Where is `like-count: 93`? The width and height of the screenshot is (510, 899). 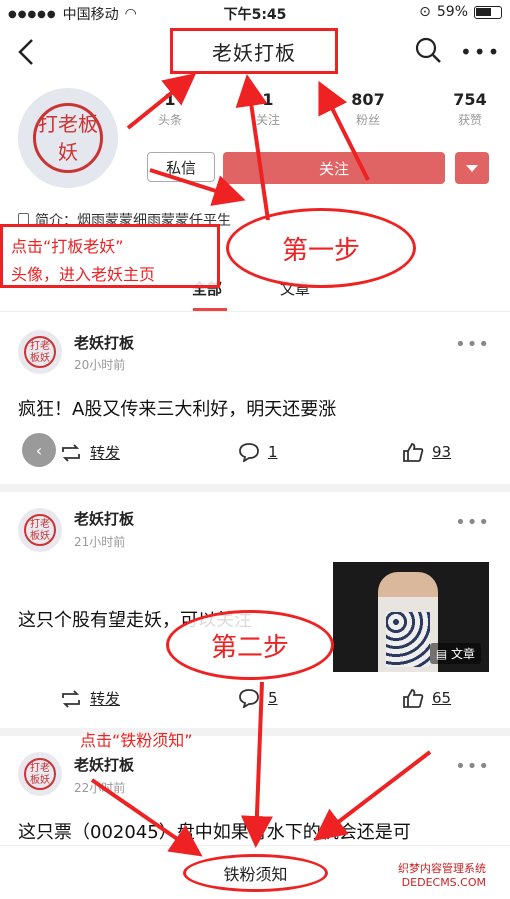 like-count: 93 is located at coordinates (442, 452).